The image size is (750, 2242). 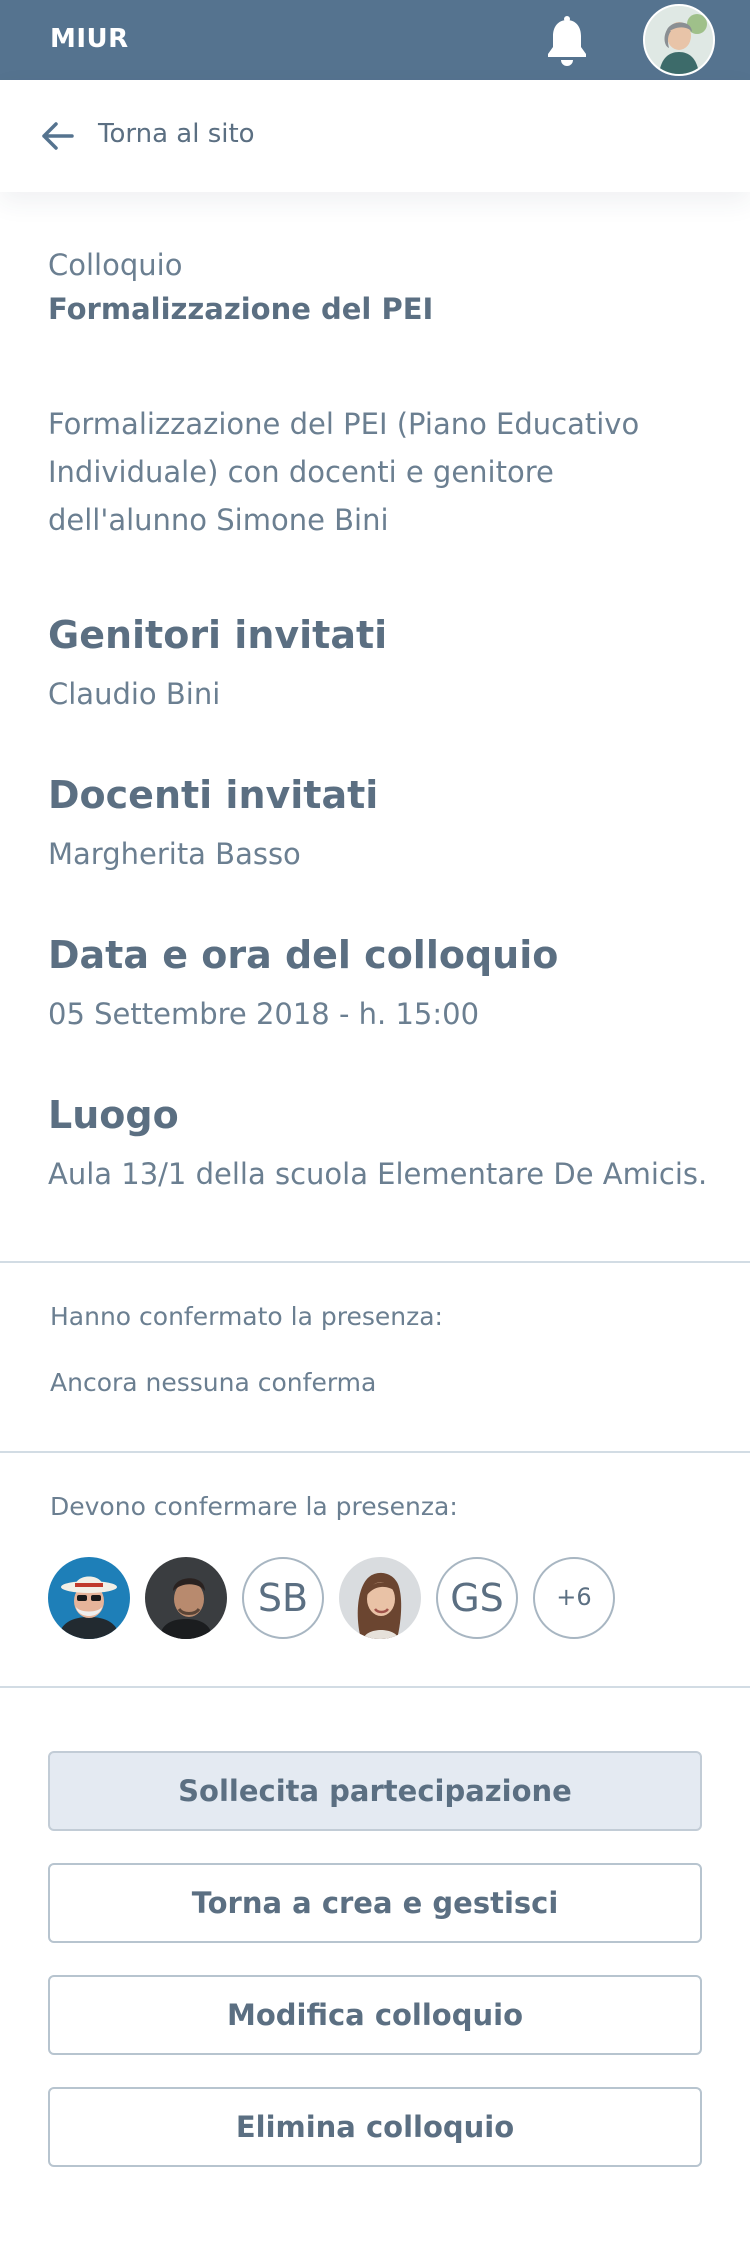 What do you see at coordinates (218, 635) in the screenshot?
I see `parents-heading: Genitori invitati` at bounding box center [218, 635].